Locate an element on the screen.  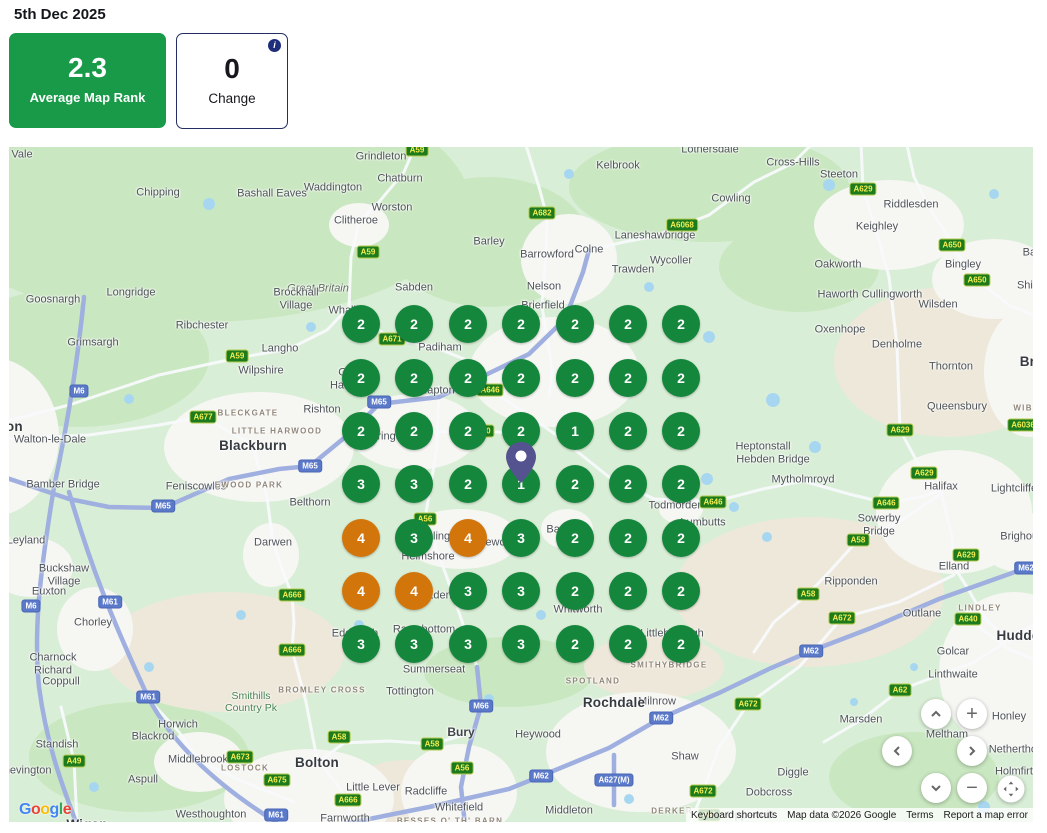
zoom-out-button: − is located at coordinates (972, 788).